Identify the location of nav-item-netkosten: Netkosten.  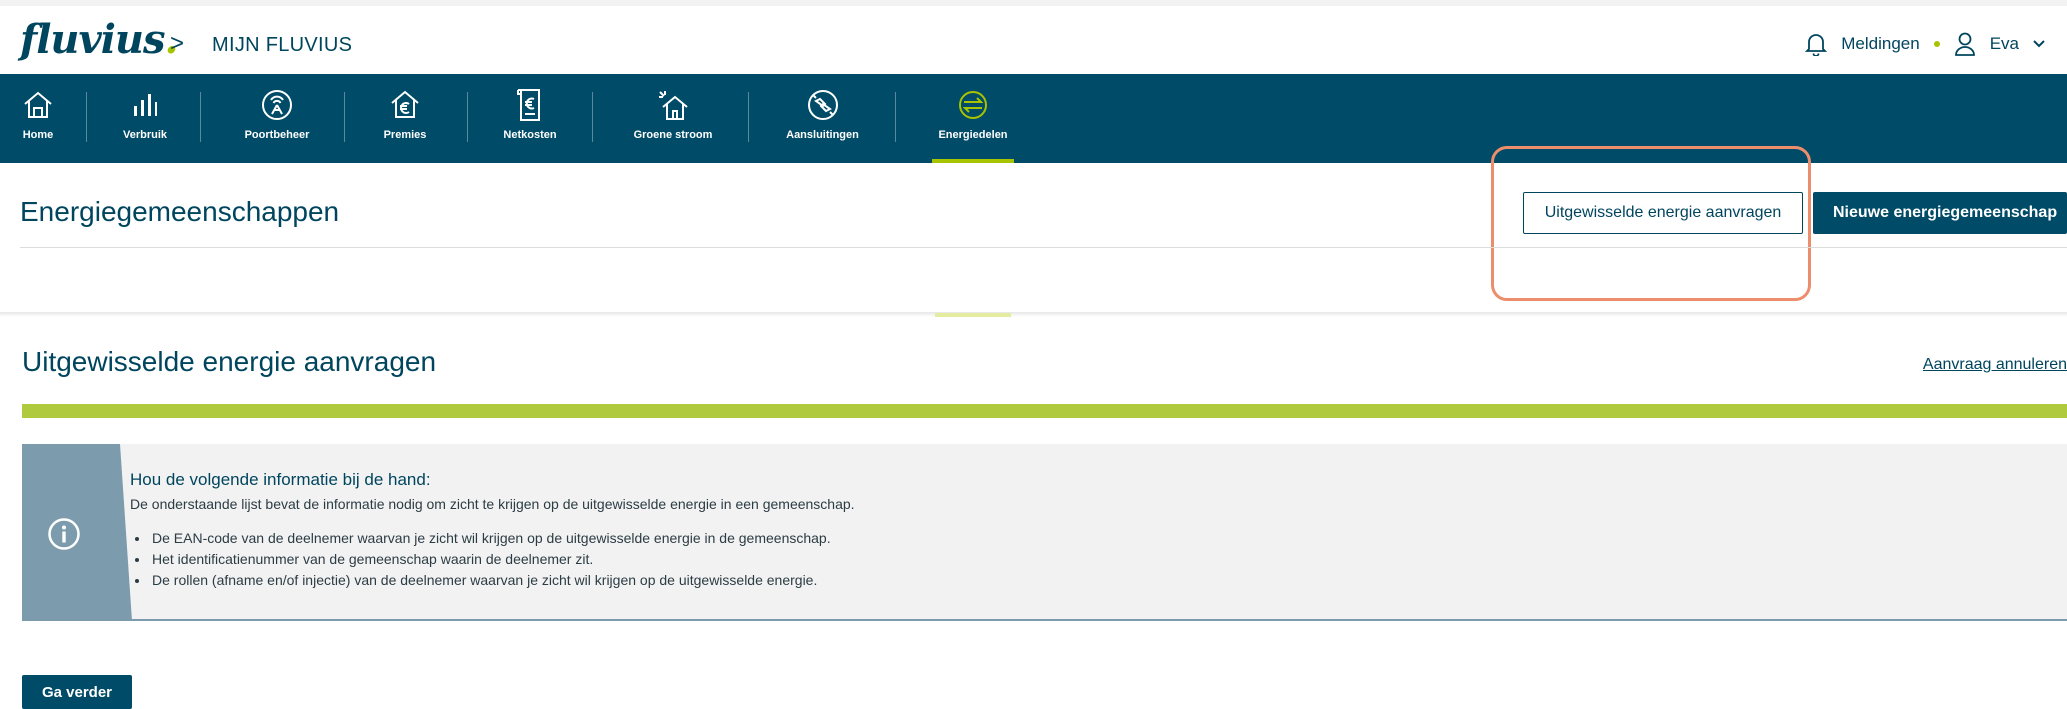
(530, 118).